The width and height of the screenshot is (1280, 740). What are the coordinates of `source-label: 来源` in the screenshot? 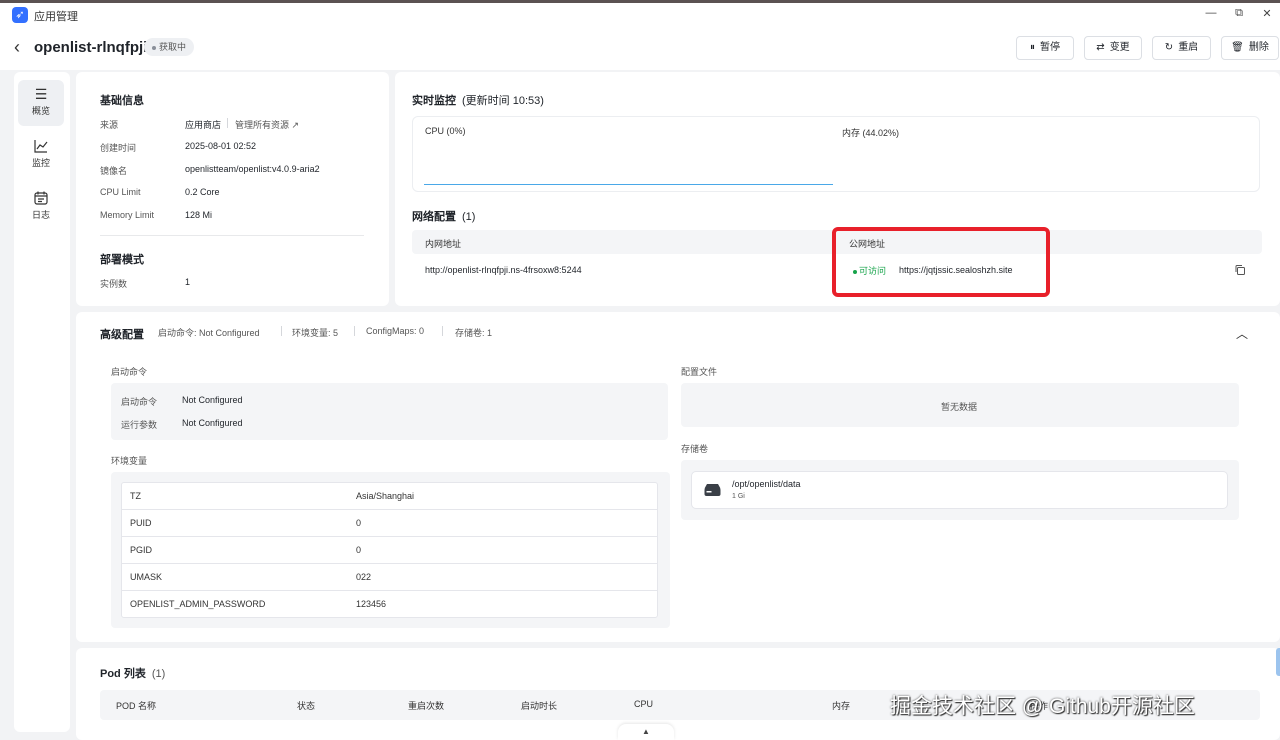 It's located at (109, 125).